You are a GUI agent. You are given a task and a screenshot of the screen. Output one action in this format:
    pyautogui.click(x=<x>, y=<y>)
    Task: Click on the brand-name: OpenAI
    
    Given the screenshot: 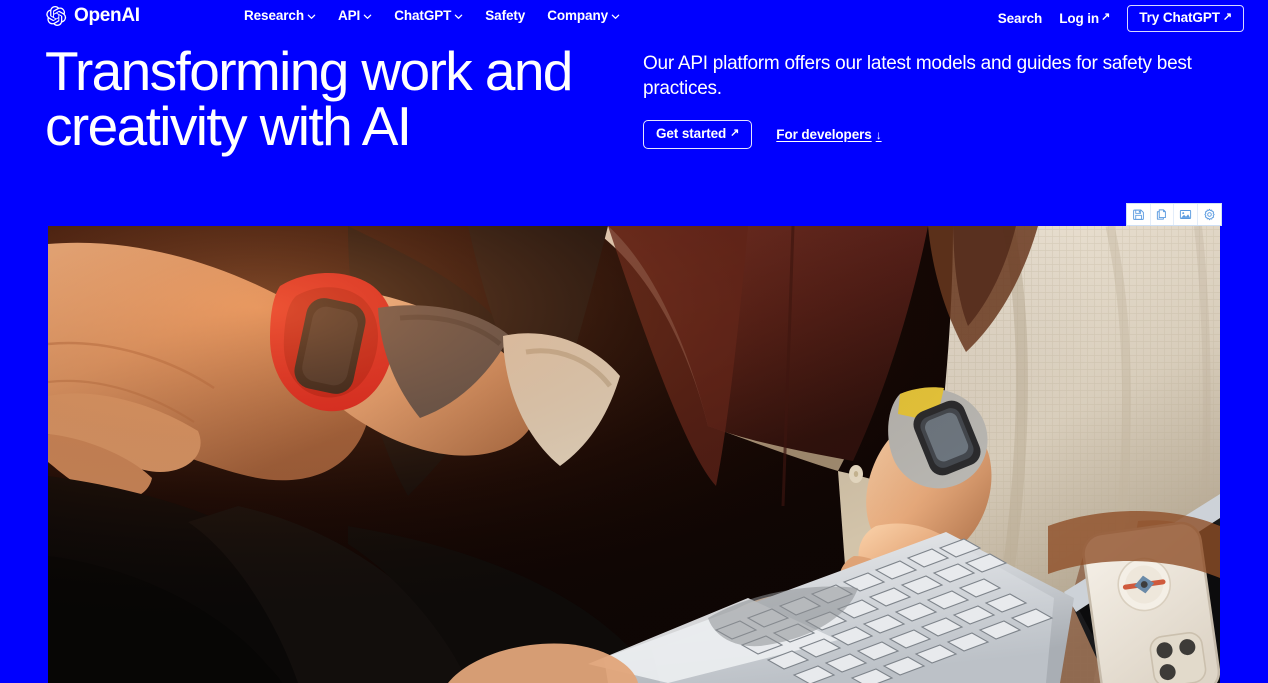 What is the action you would take?
    pyautogui.click(x=107, y=15)
    